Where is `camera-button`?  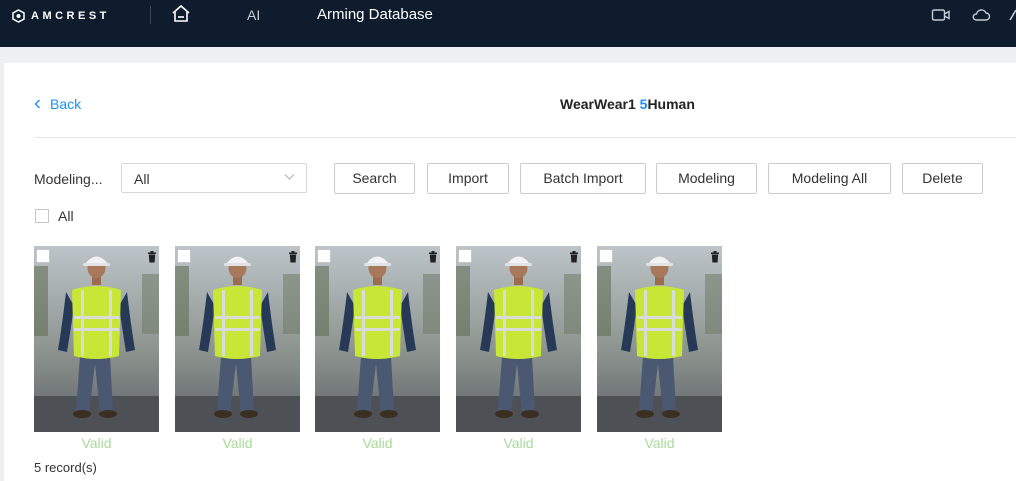 camera-button is located at coordinates (941, 17).